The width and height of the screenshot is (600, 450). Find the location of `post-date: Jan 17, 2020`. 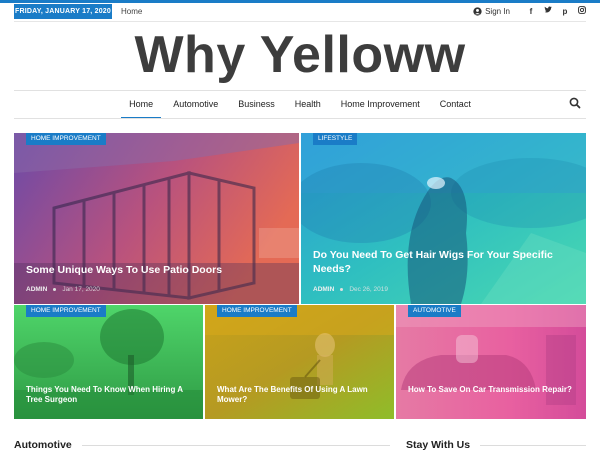

post-date: Jan 17, 2020 is located at coordinates (81, 289).